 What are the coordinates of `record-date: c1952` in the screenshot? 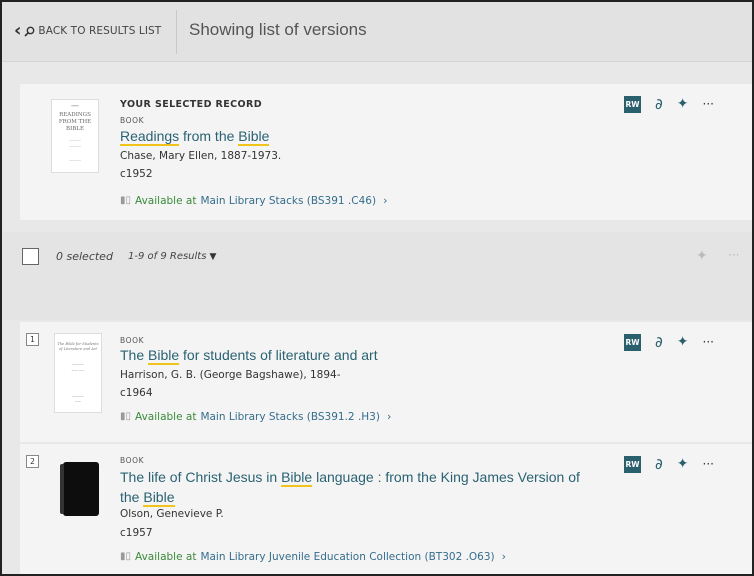 It's located at (136, 174).